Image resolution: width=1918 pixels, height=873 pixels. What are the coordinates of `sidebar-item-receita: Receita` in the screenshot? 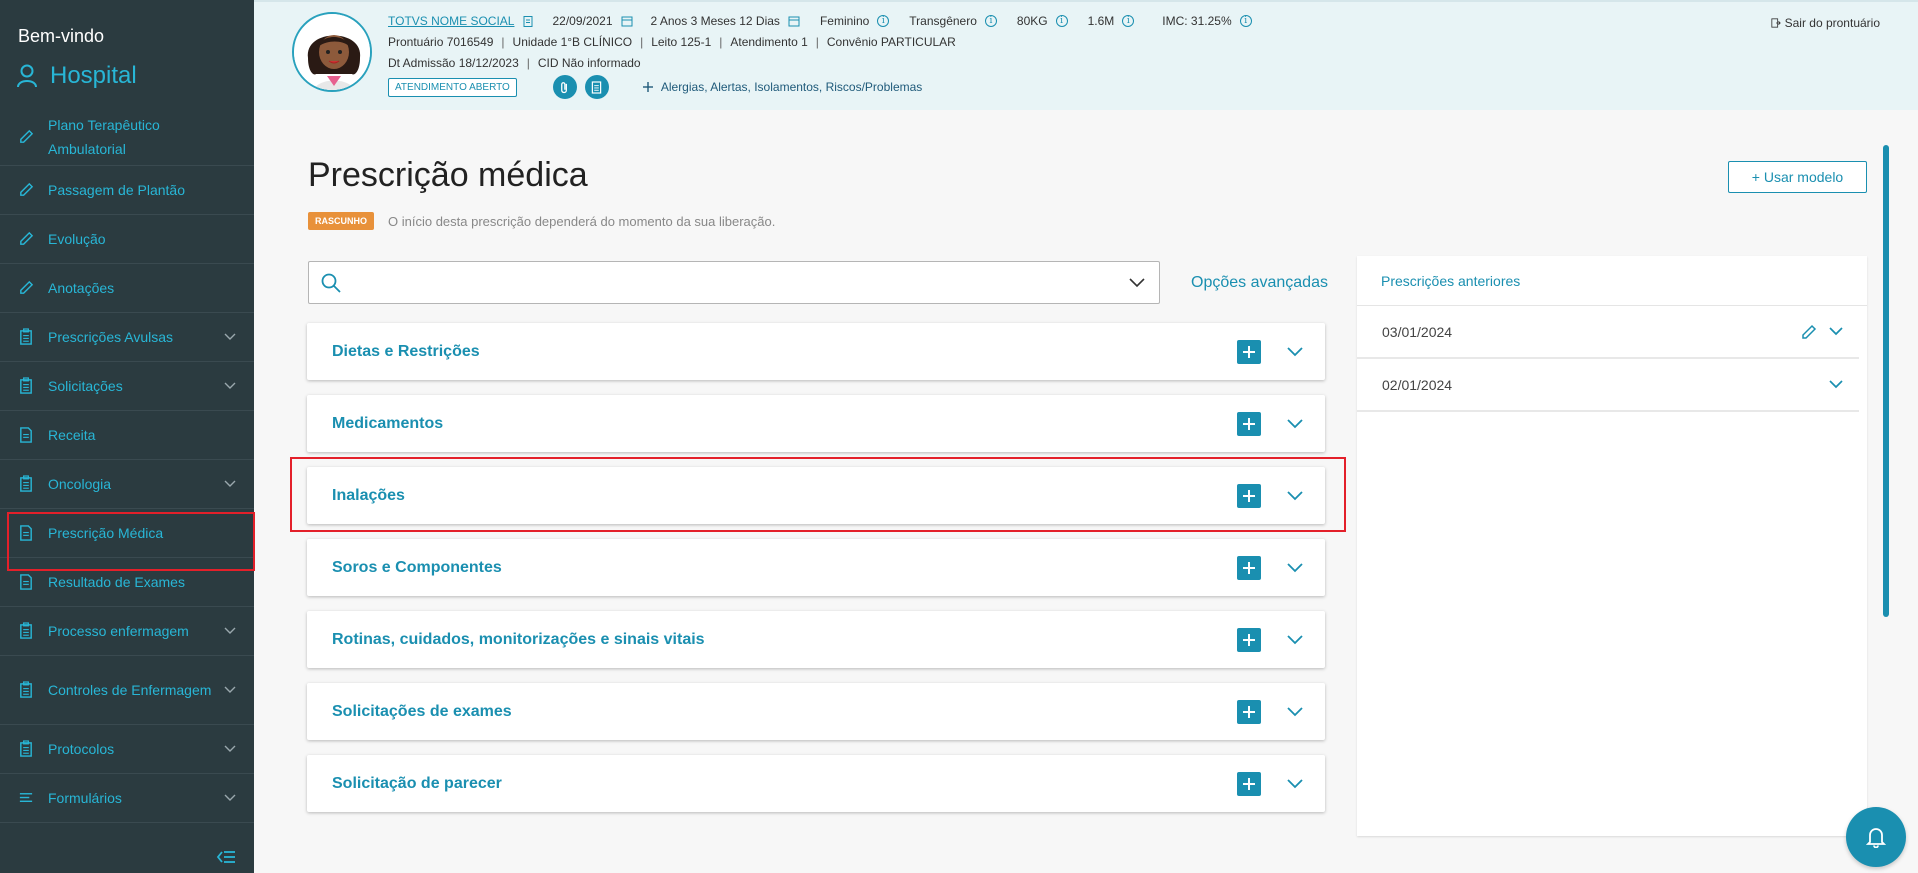 It's located at (127, 435).